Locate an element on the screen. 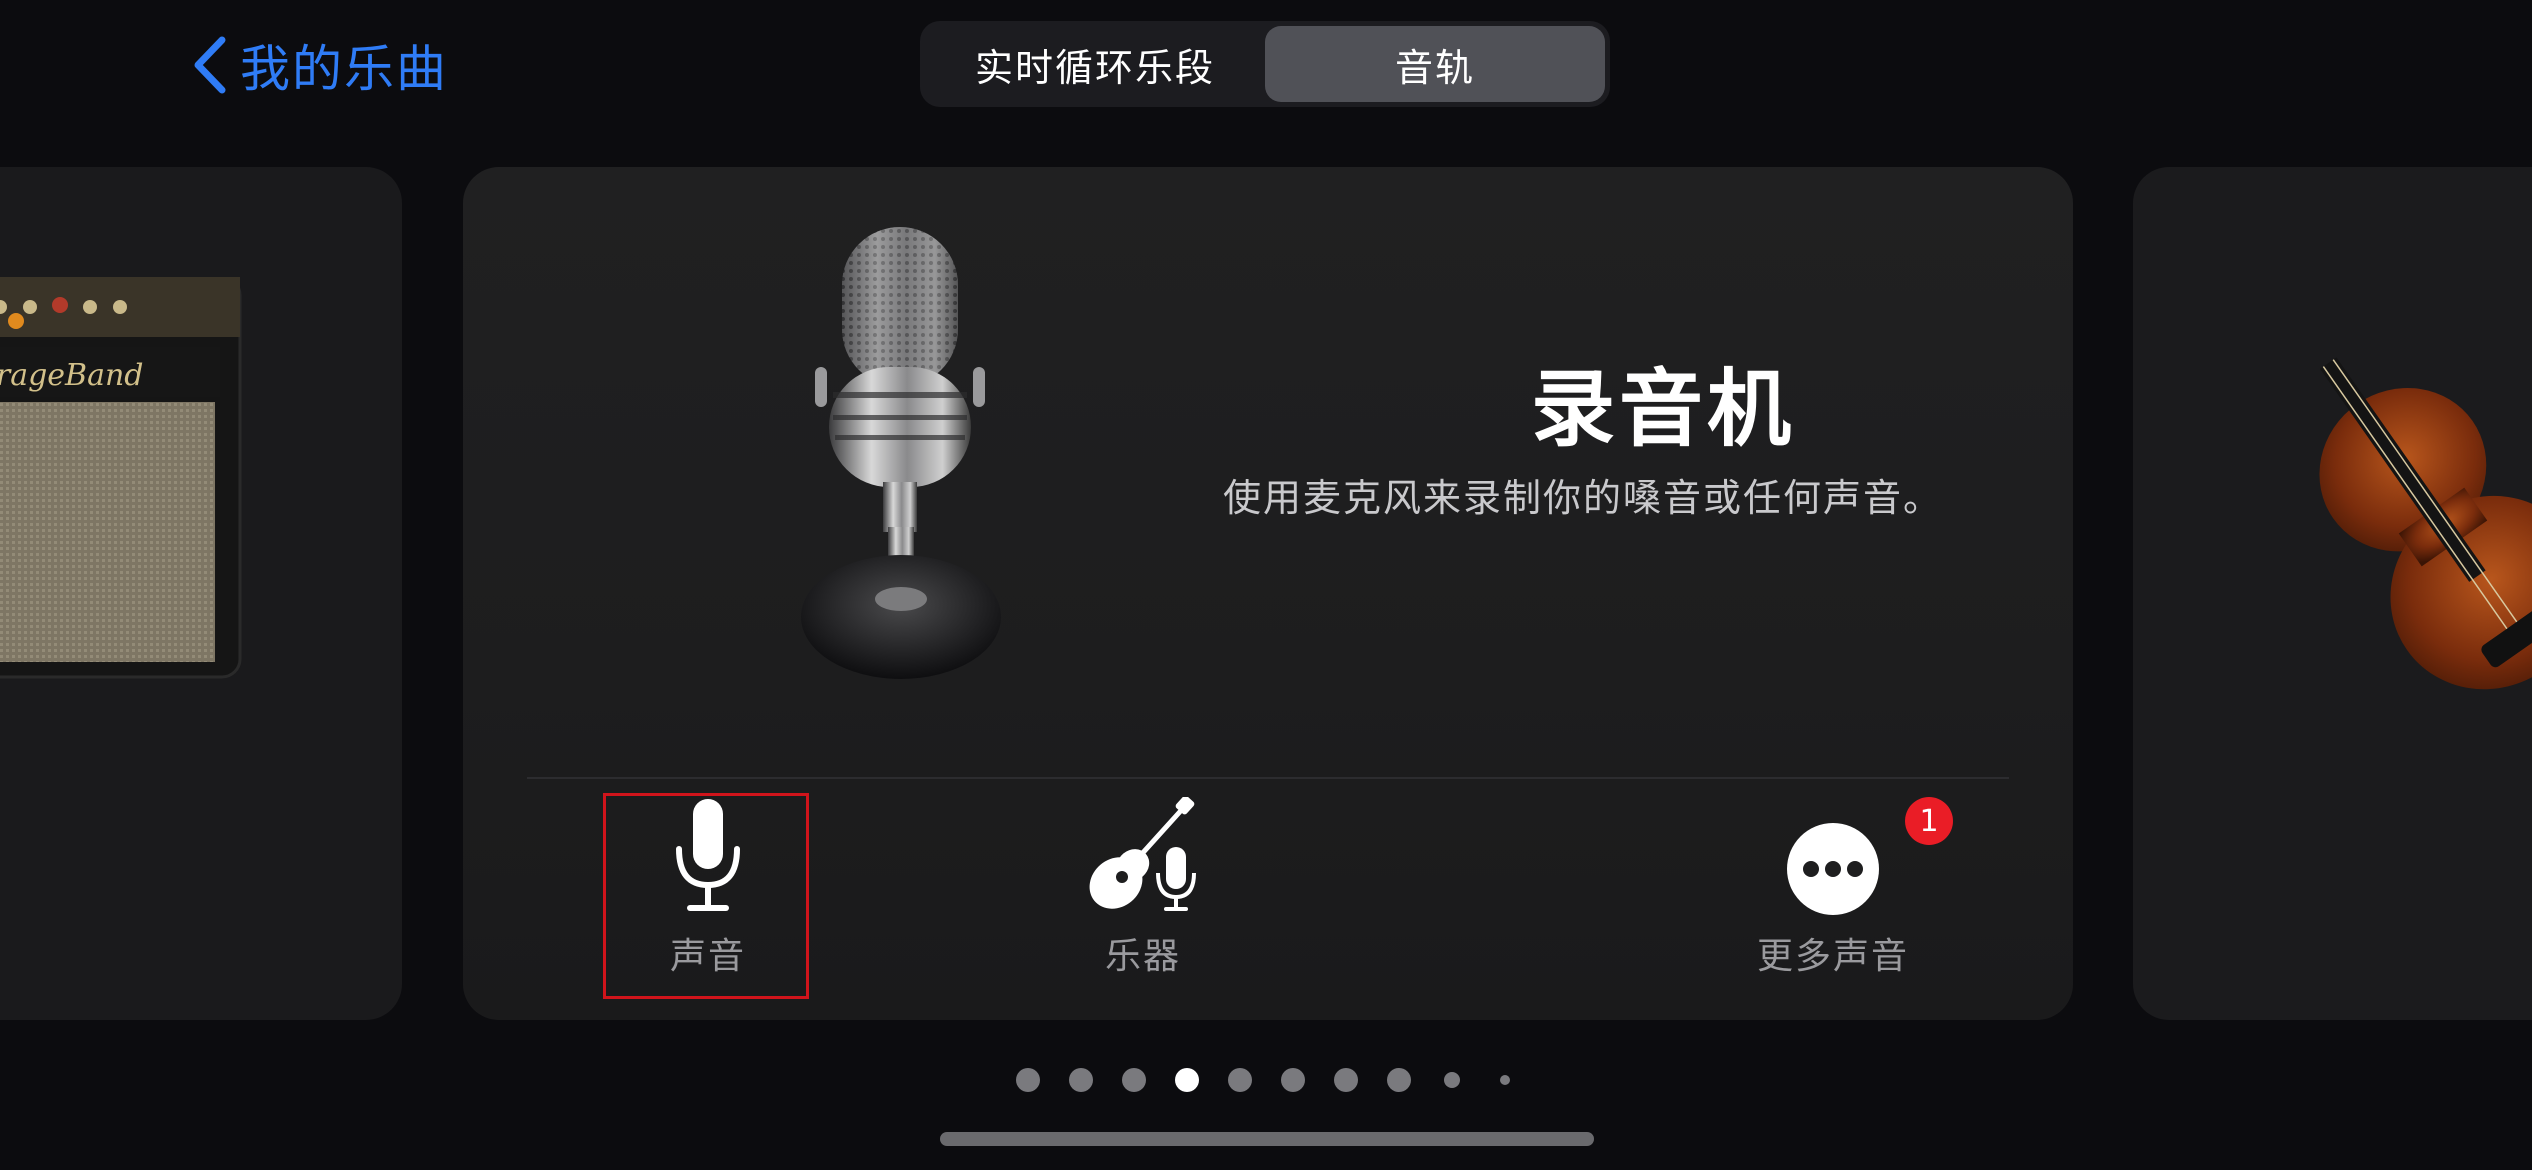  page-indicator is located at coordinates (1266, 1080).